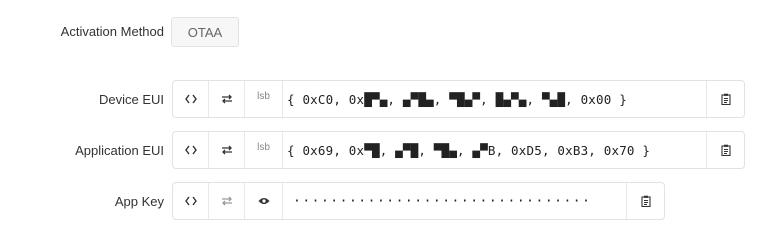 The image size is (762, 242). I want to click on device-eui-byte-order-button, so click(227, 99).